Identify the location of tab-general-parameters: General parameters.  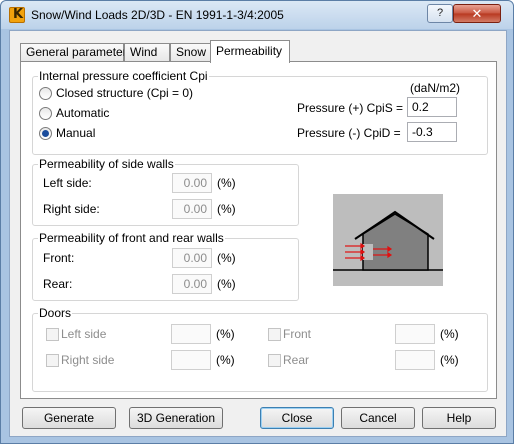
(76, 52).